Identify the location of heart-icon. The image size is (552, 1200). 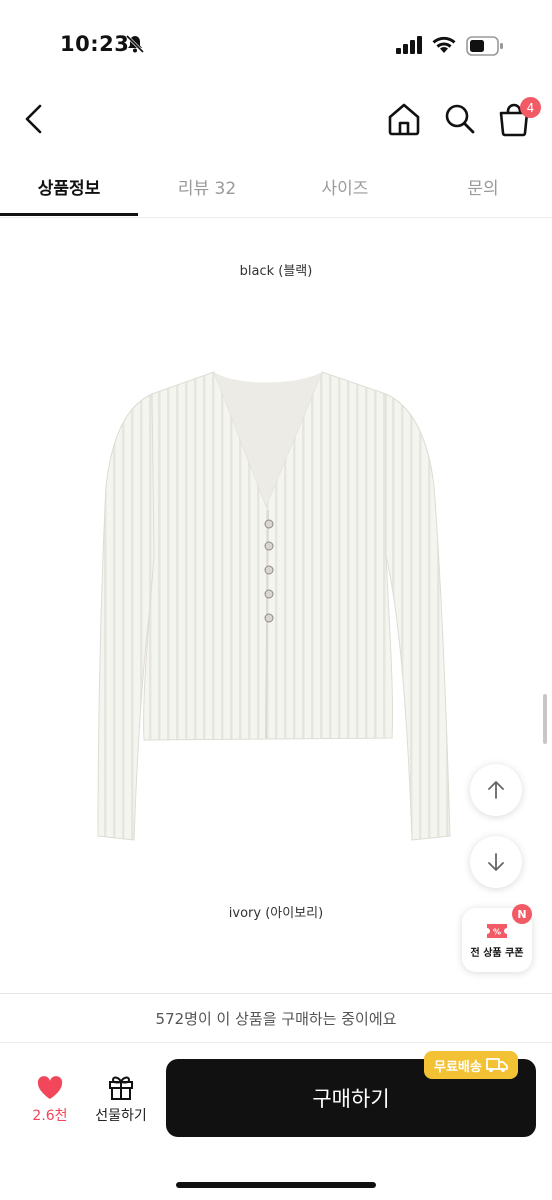
(50, 1087).